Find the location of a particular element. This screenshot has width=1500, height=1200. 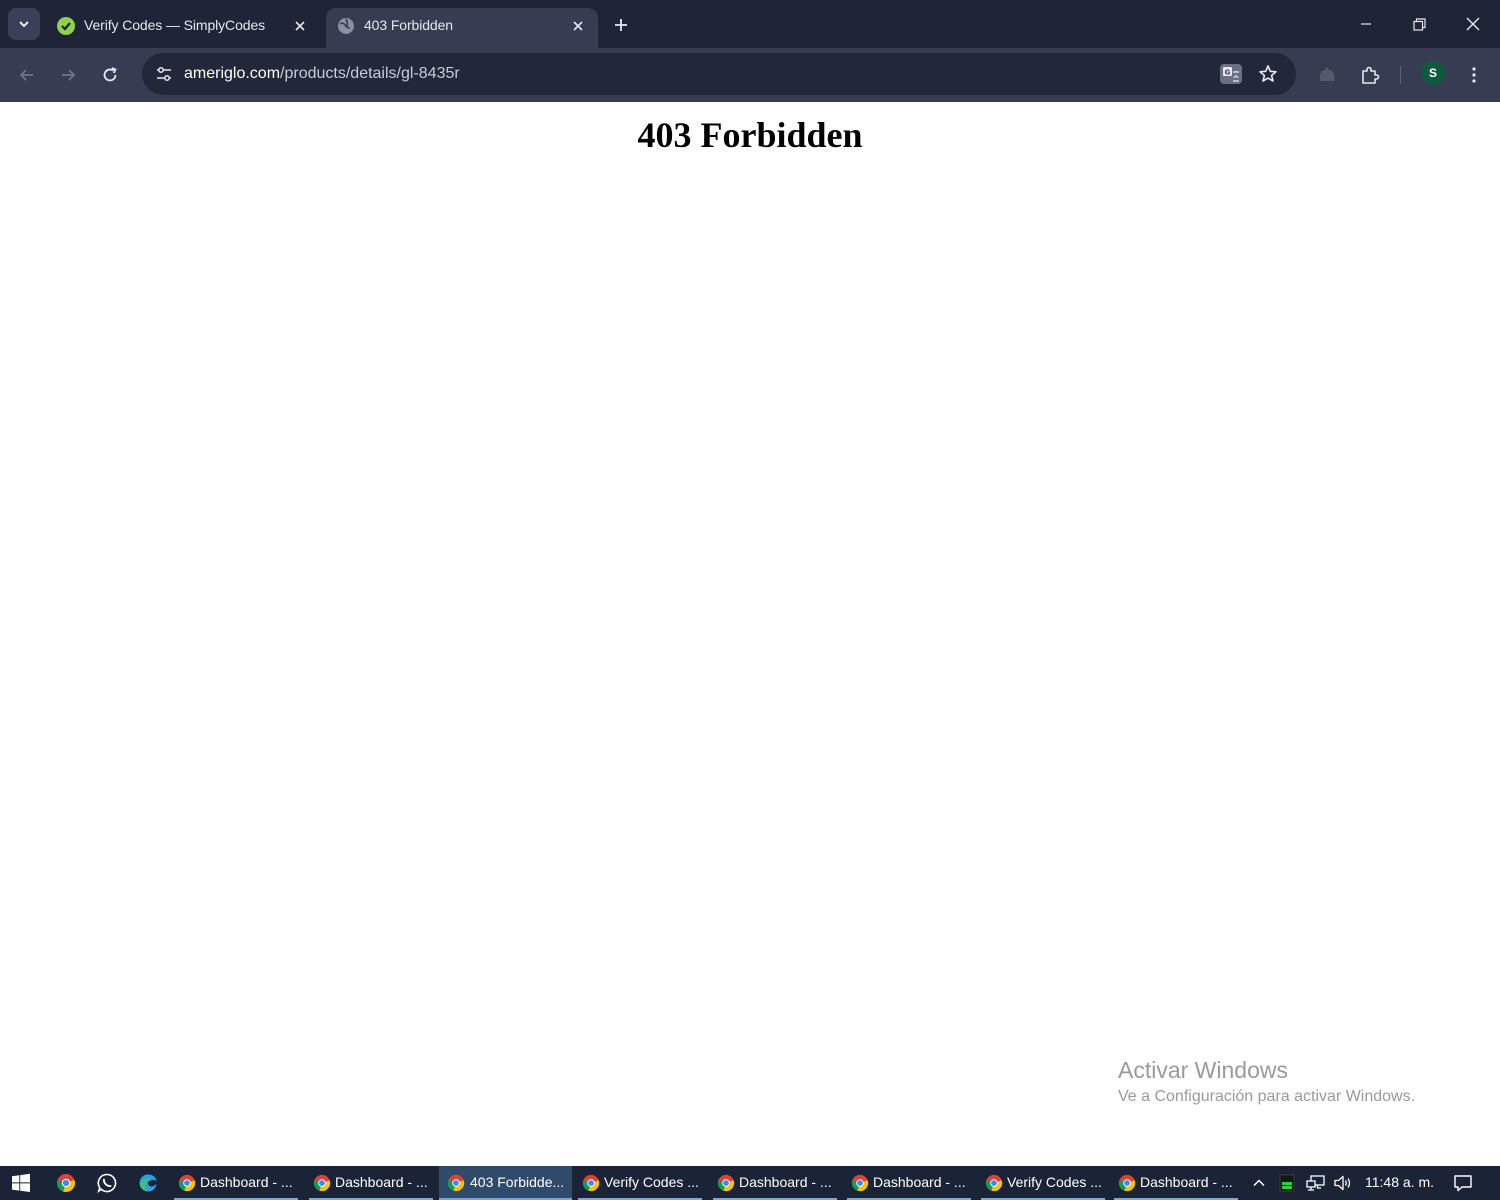

close-window-button is located at coordinates (1473, 24).